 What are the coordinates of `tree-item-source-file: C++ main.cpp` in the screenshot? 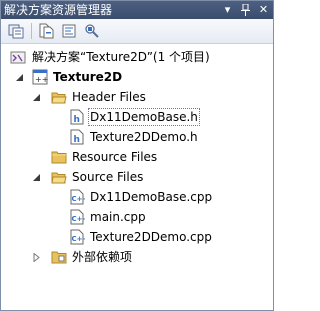 It's located at (137, 217).